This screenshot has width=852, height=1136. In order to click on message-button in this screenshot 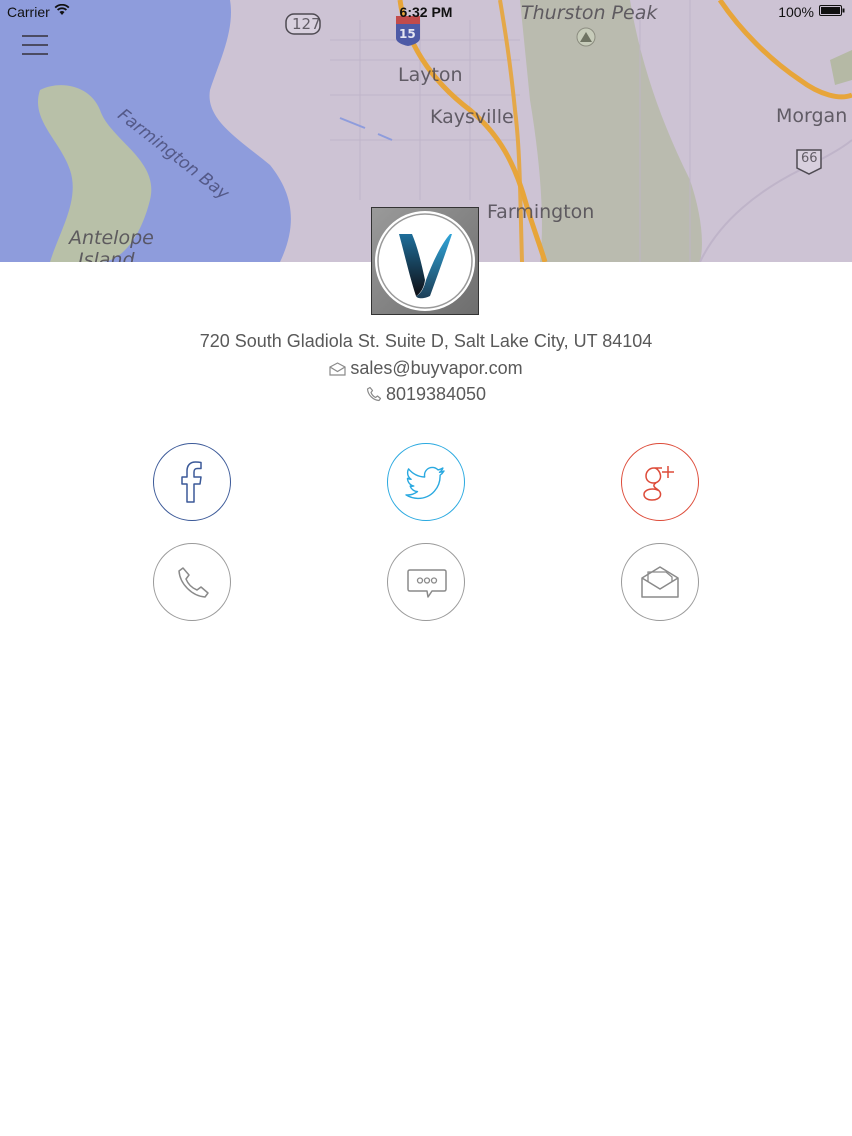, I will do `click(426, 582)`.